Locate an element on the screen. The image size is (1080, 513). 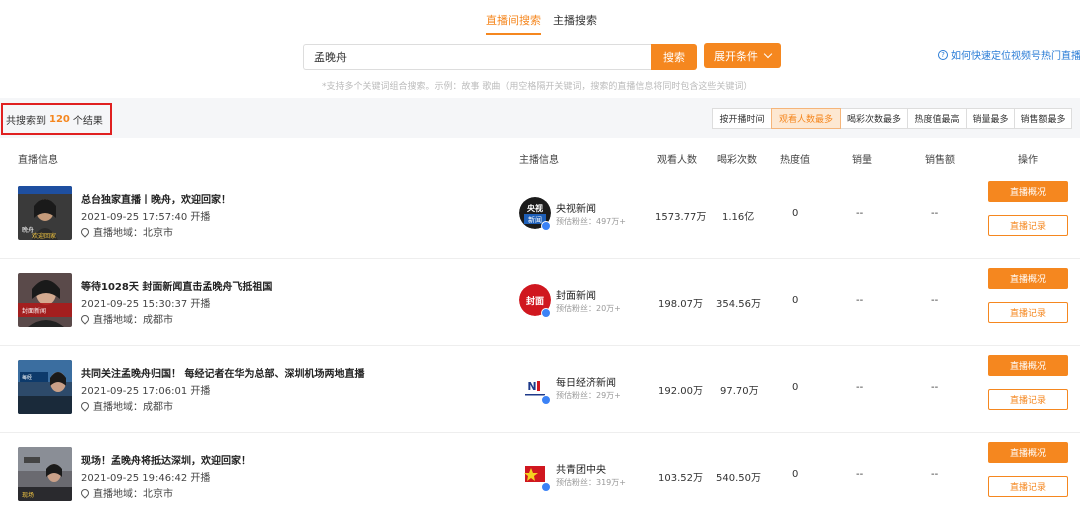
avatar-text: 新闻 is located at coordinates (535, 219).